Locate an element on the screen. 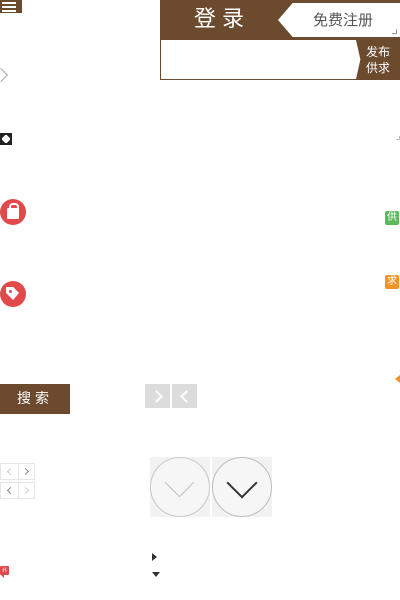 The width and height of the screenshot is (400, 600). list-icon is located at coordinates (11, 6).